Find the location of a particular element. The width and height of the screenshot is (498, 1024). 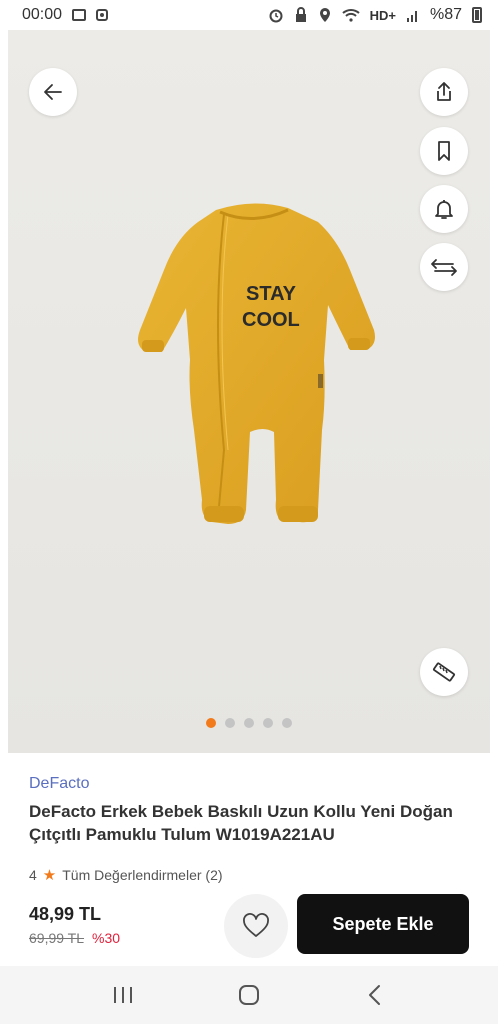

star-icon: ★ is located at coordinates (49, 875).